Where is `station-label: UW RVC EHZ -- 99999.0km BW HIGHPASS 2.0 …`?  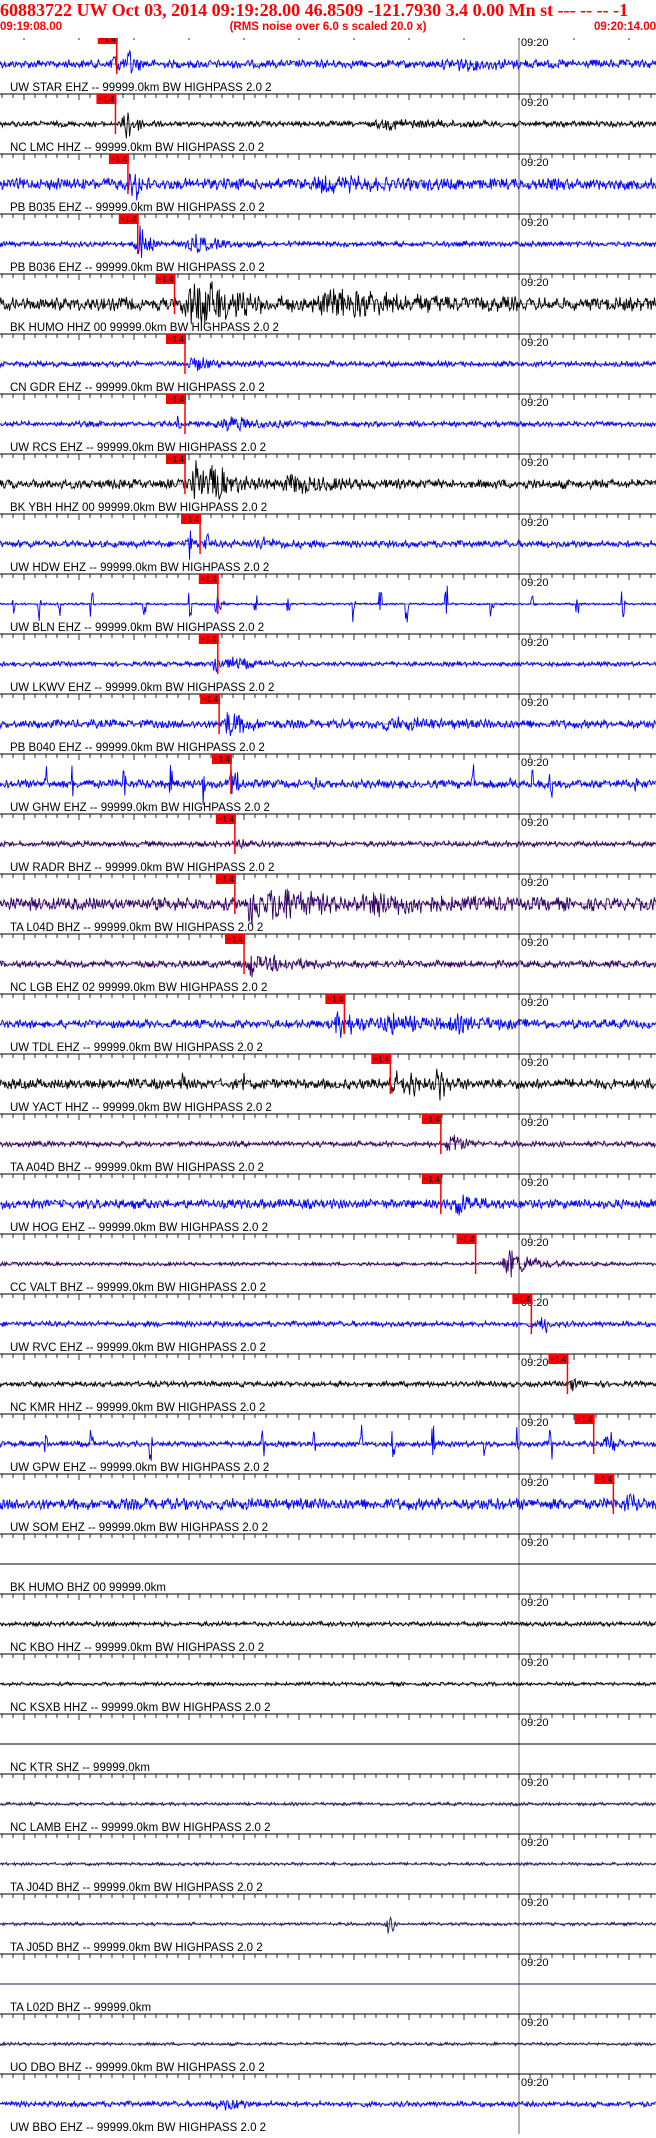
station-label: UW RVC EHZ -- 99999.0km BW HIGHPASS 2.0 … is located at coordinates (138, 1348).